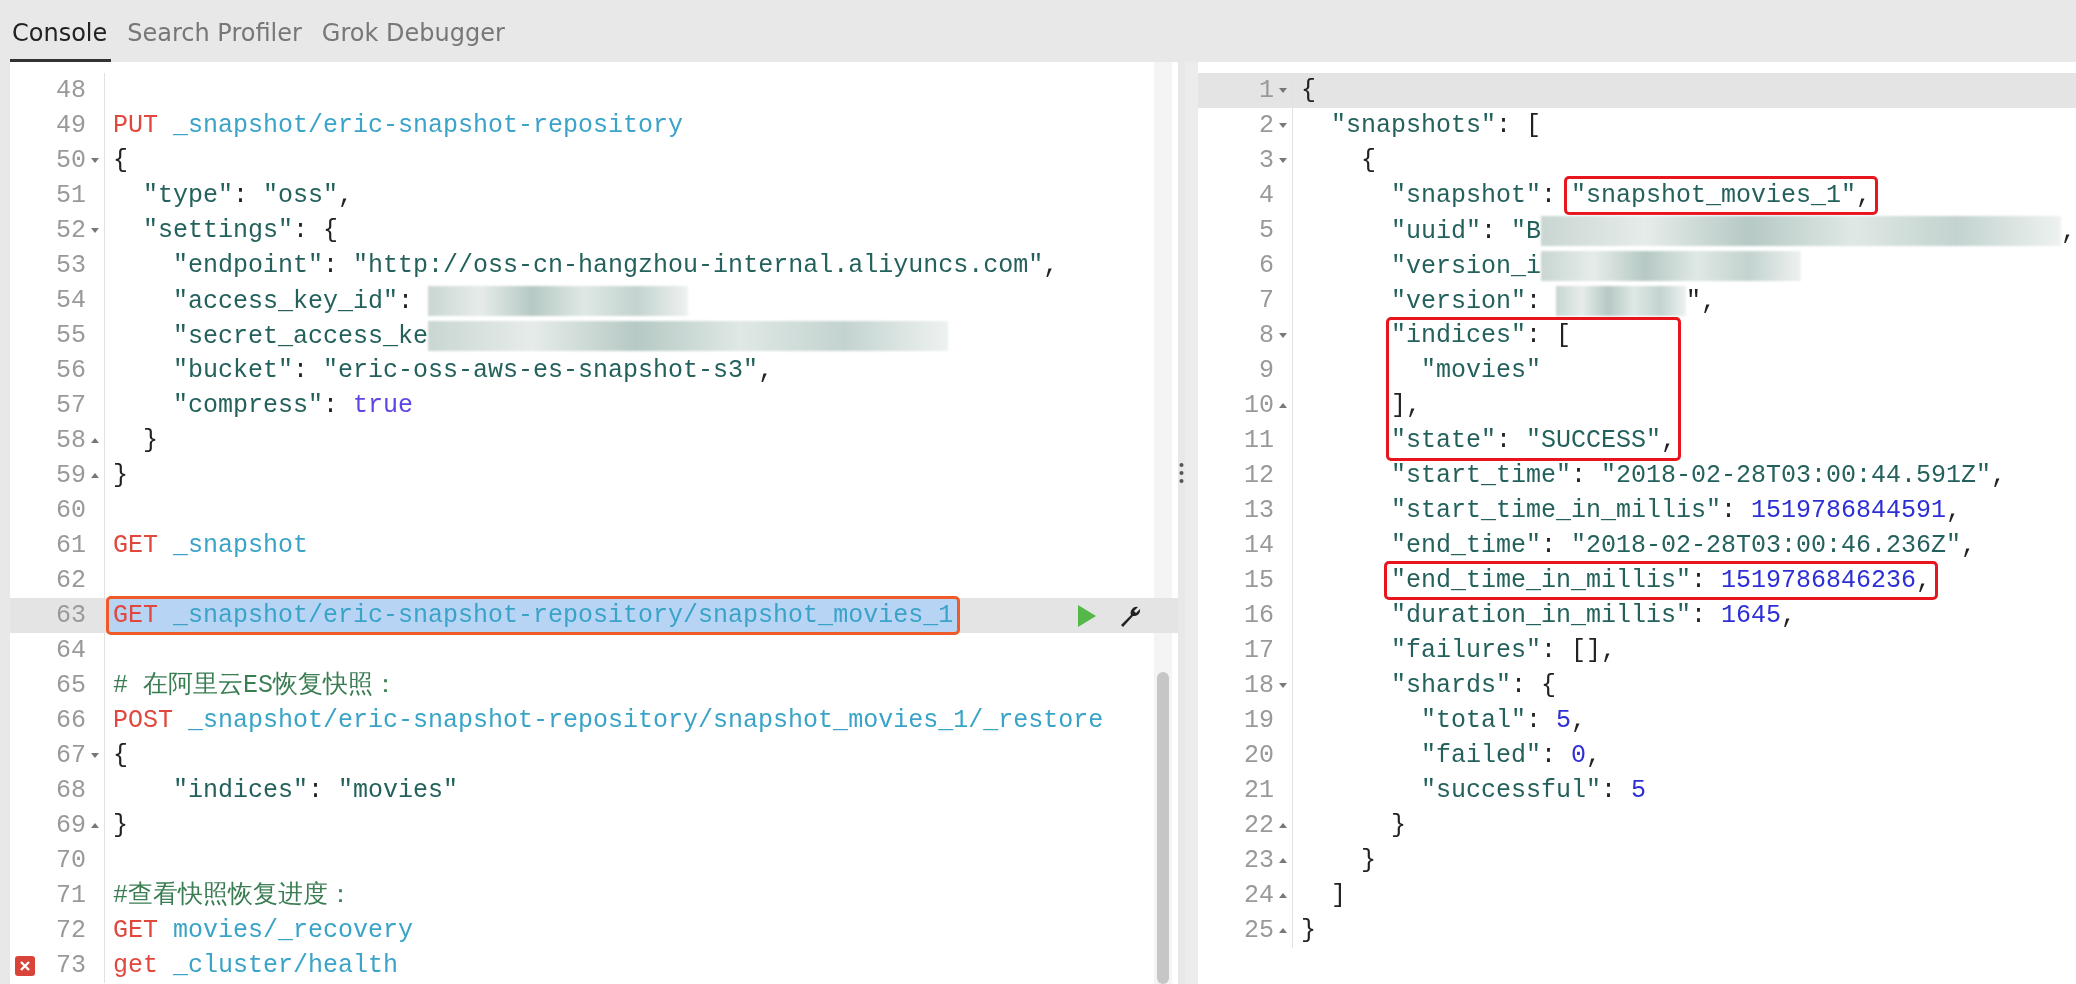 This screenshot has width=2076, height=984. I want to click on line-number: 65, so click(70, 685).